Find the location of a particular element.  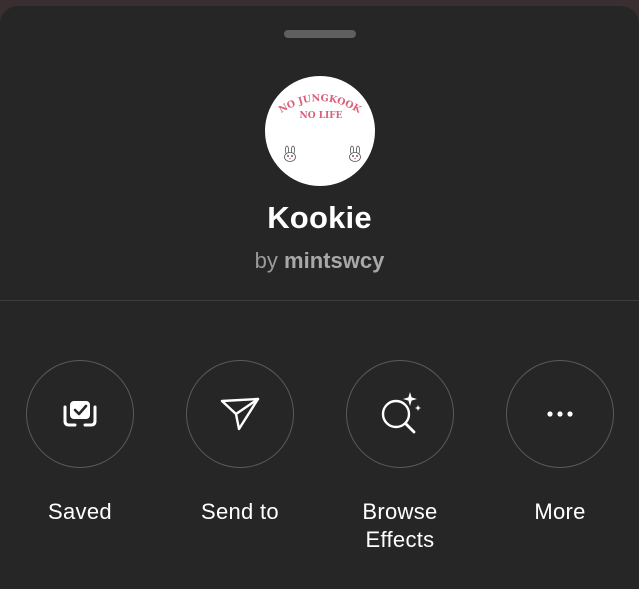

divider is located at coordinates (319, 300).